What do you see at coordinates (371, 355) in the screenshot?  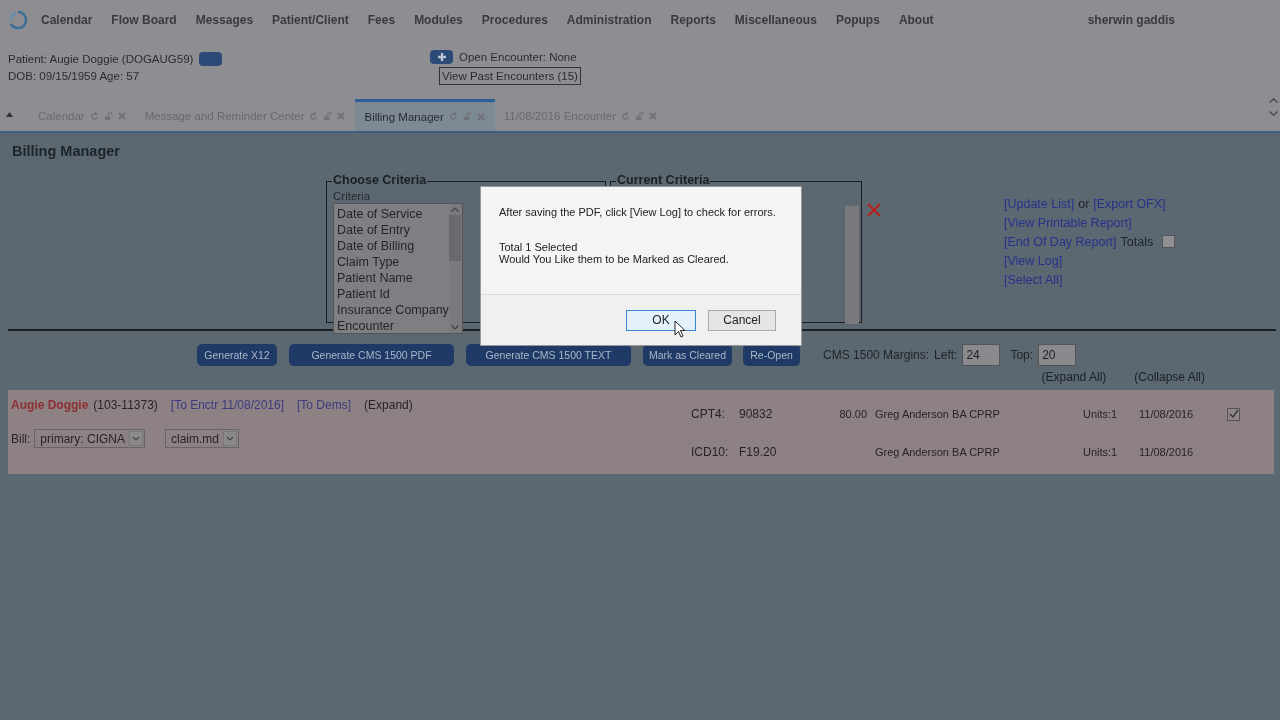 I see `action-button: Generate CMS 1500 PDF` at bounding box center [371, 355].